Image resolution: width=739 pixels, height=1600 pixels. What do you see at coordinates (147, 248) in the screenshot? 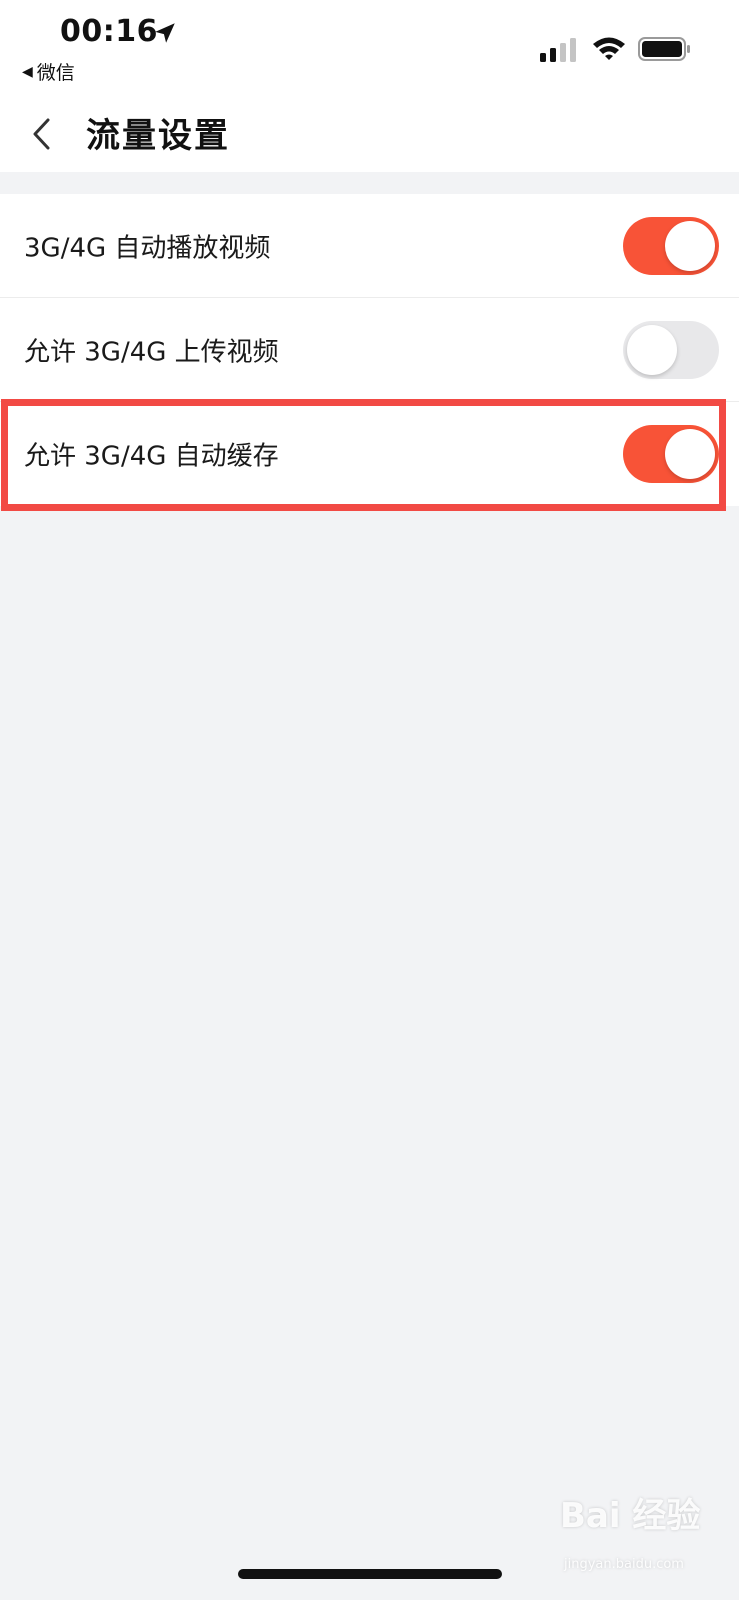
I see `setting-label: 3G/4G 自动播放视频` at bounding box center [147, 248].